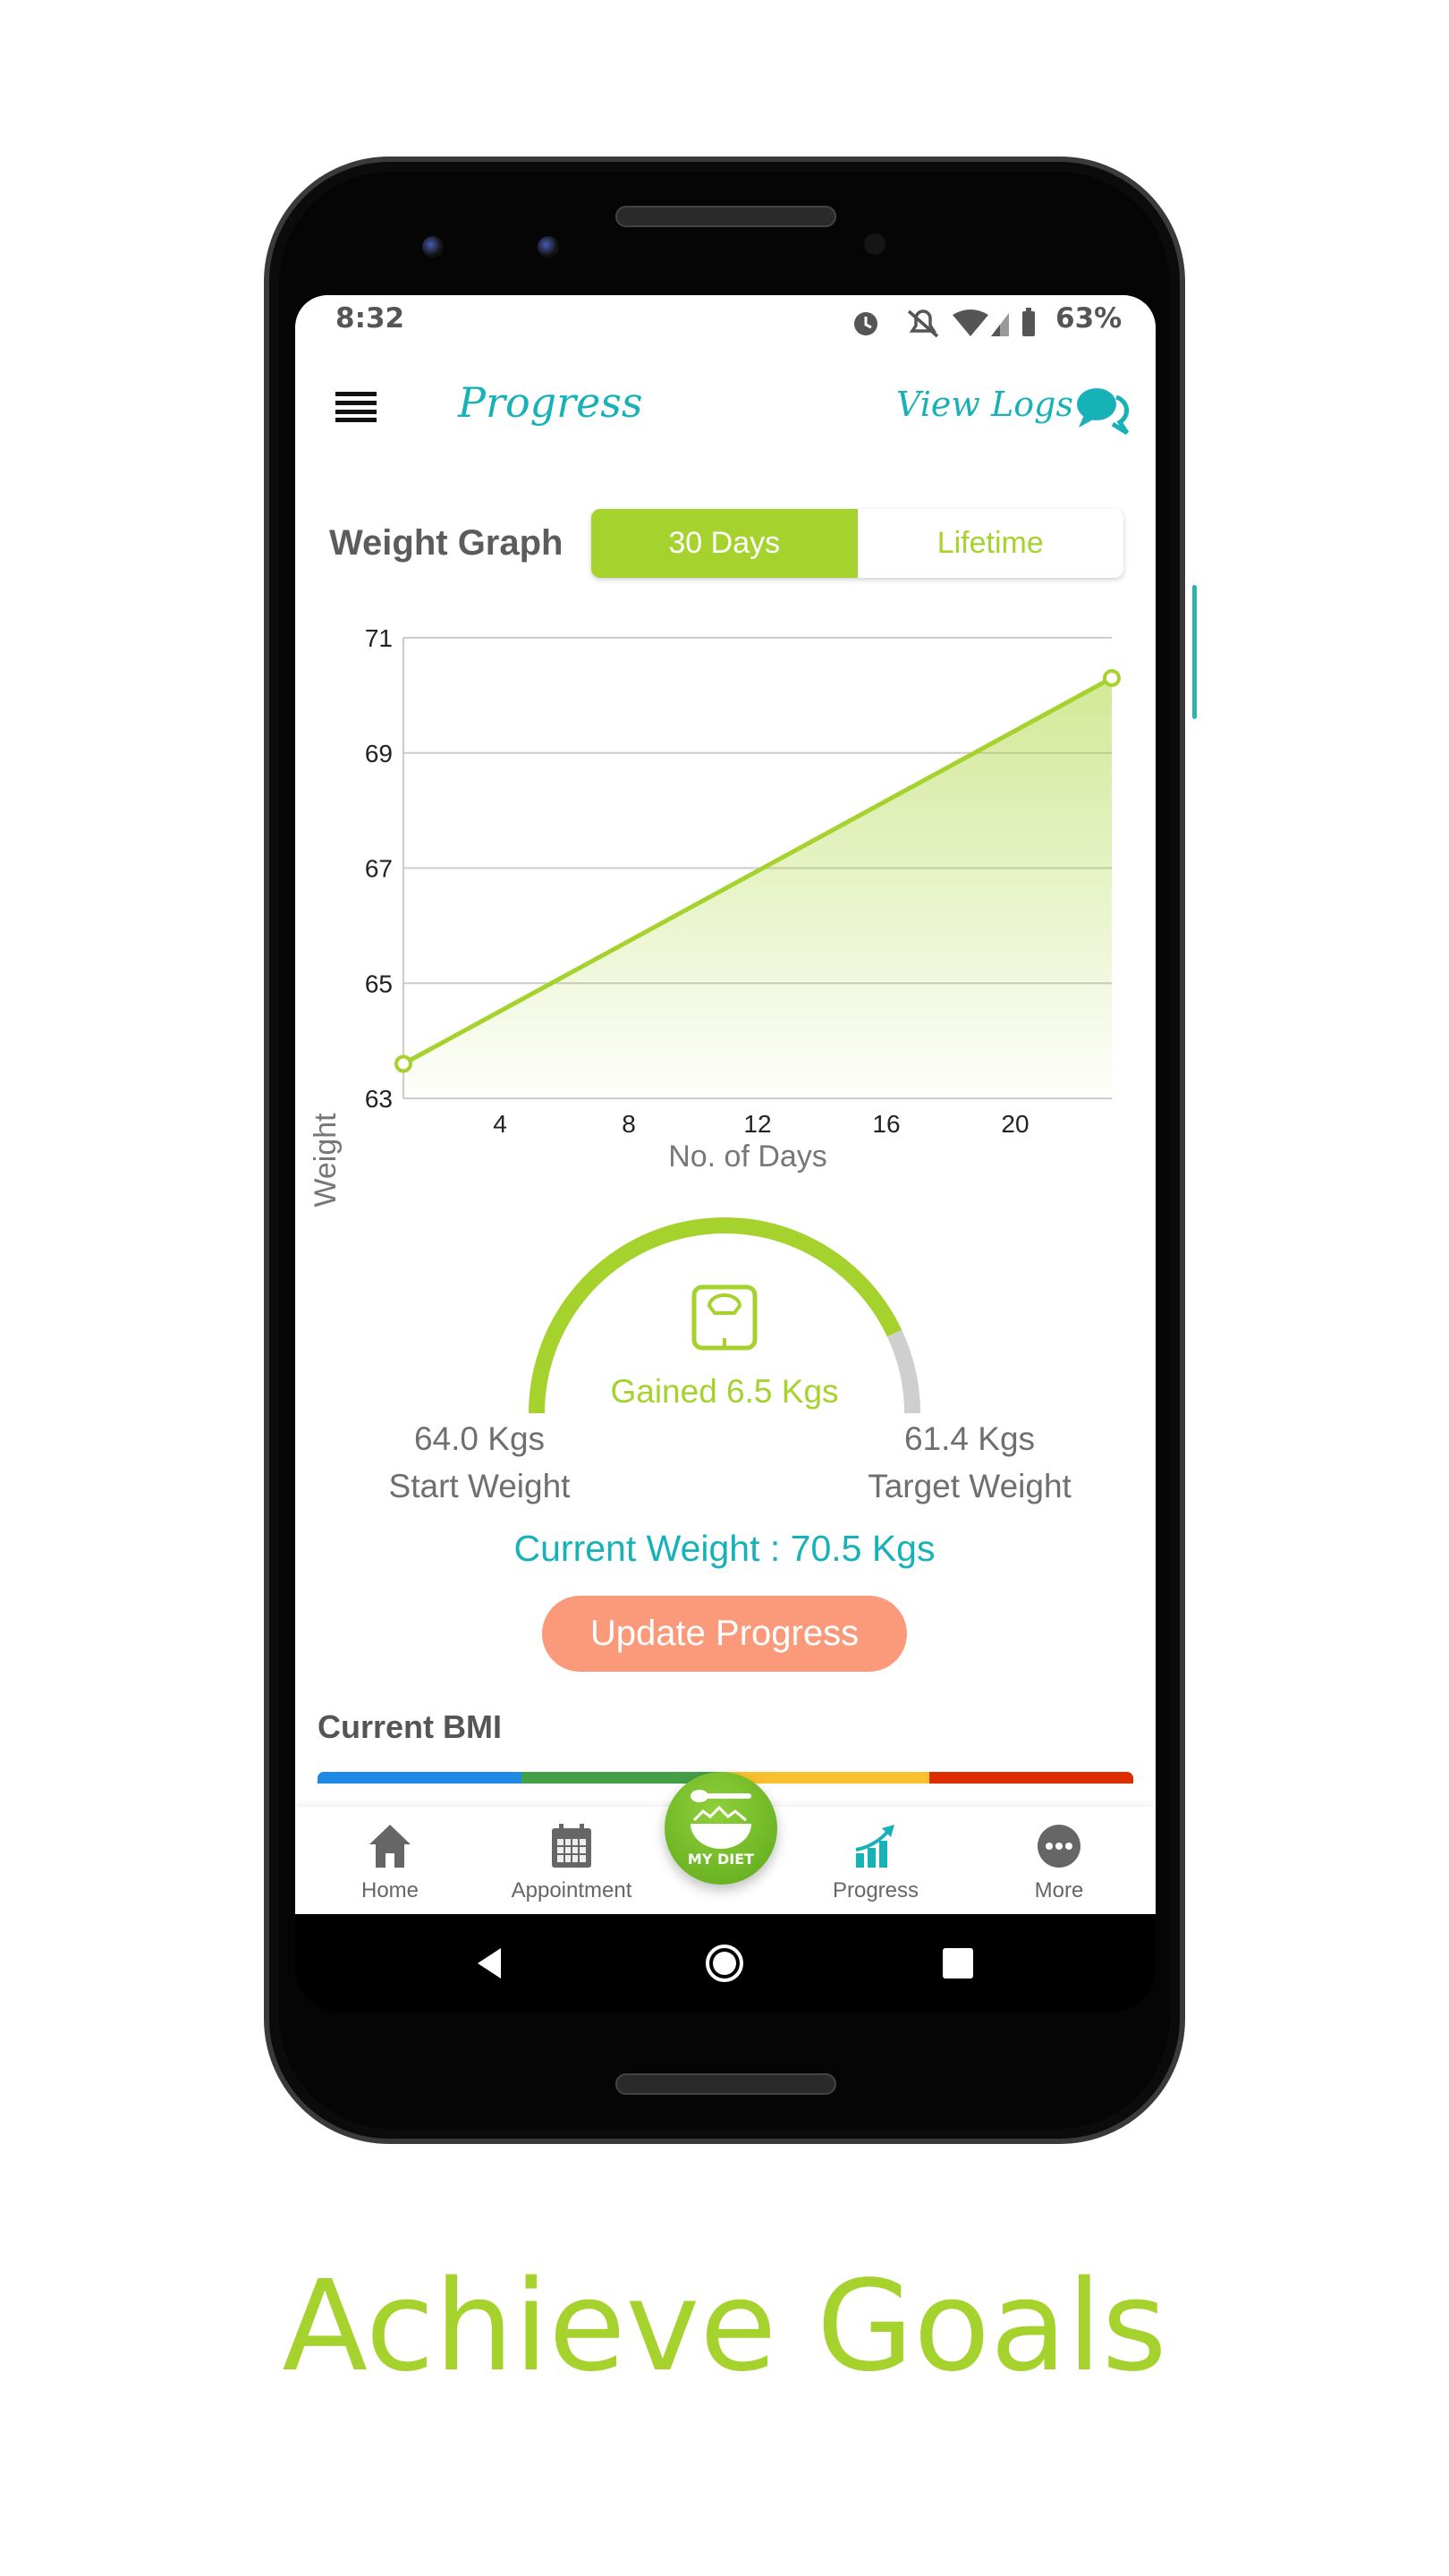  What do you see at coordinates (629, 1124) in the screenshot?
I see `x-tick-label: 8` at bounding box center [629, 1124].